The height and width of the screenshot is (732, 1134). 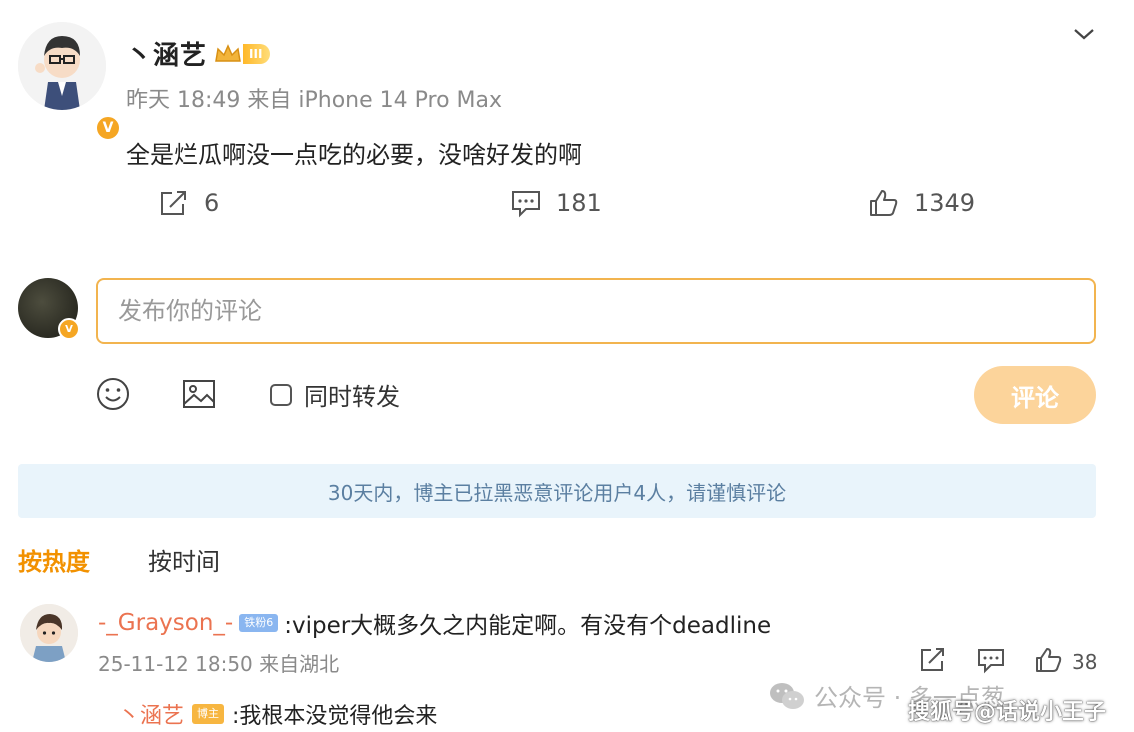 I want to click on commenter-avatar-image, so click(x=49, y=633).